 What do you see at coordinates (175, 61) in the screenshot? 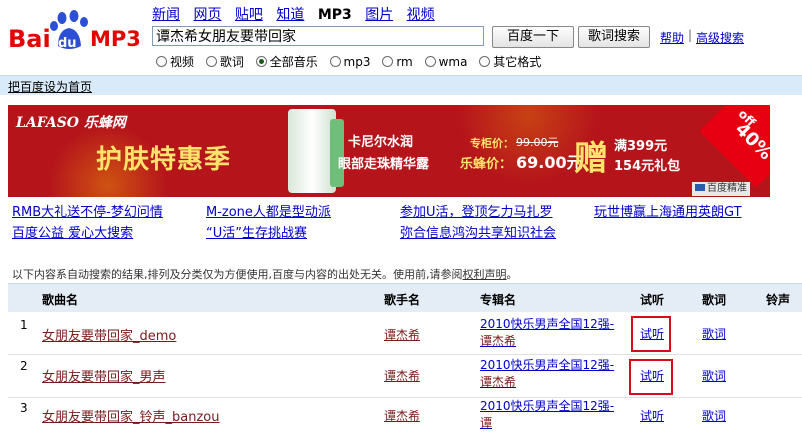
I see `filter-video: 视频` at bounding box center [175, 61].